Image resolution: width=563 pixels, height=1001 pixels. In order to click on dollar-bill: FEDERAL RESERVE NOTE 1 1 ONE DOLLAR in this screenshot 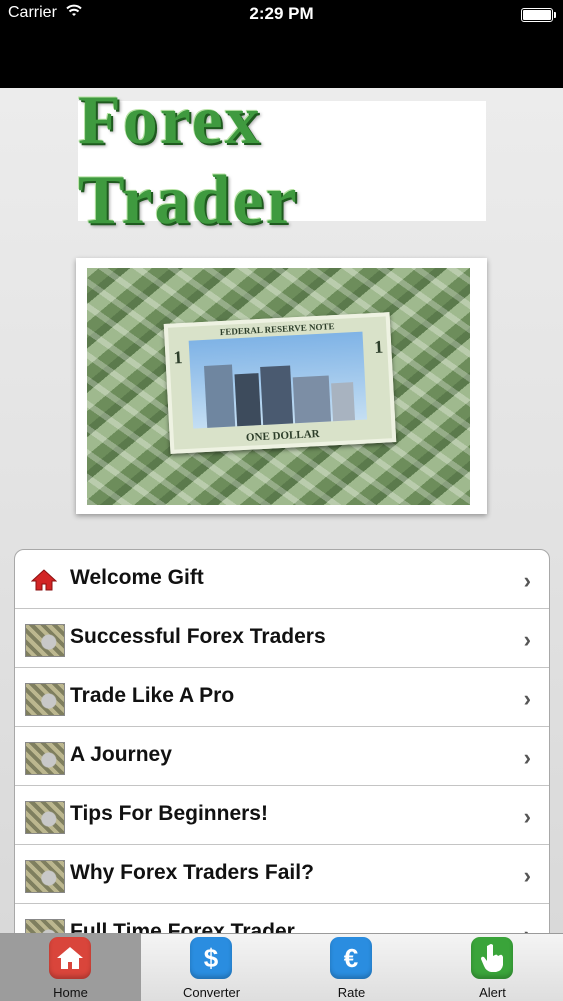, I will do `click(280, 383)`.